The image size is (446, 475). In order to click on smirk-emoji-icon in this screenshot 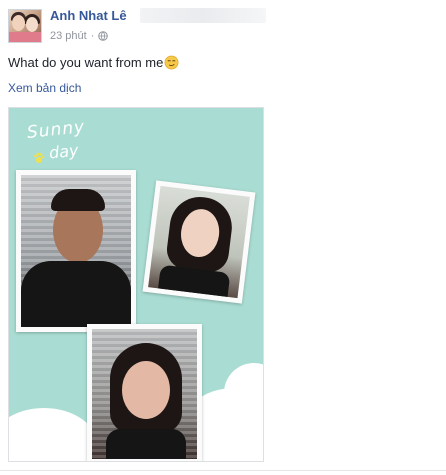, I will do `click(171, 62)`.